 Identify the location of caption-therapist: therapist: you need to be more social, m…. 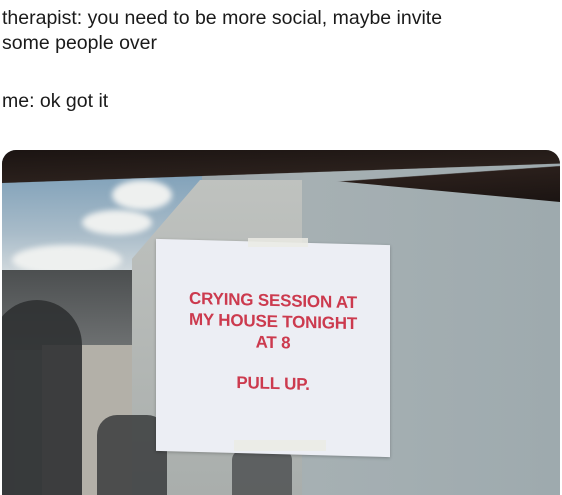
(222, 31).